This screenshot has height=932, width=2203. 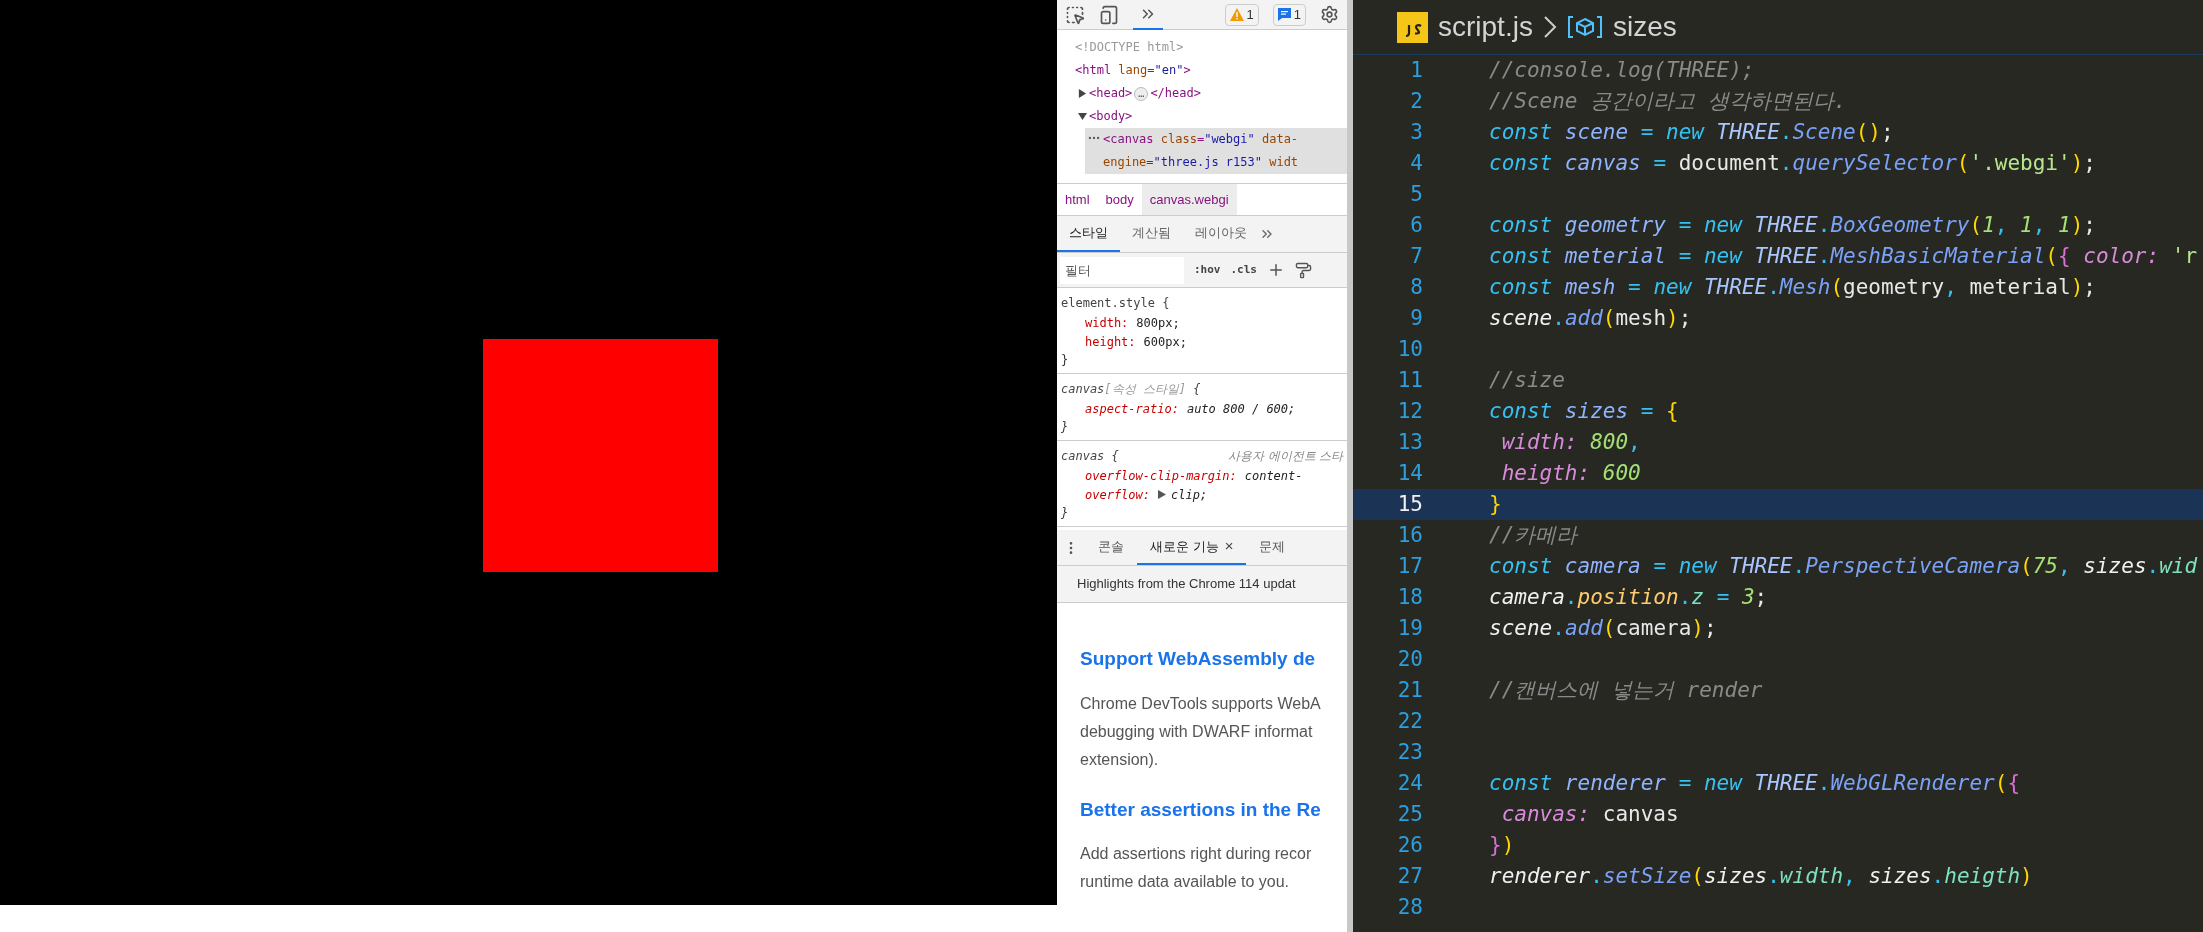 I want to click on symbol-icon, so click(x=1584, y=27).